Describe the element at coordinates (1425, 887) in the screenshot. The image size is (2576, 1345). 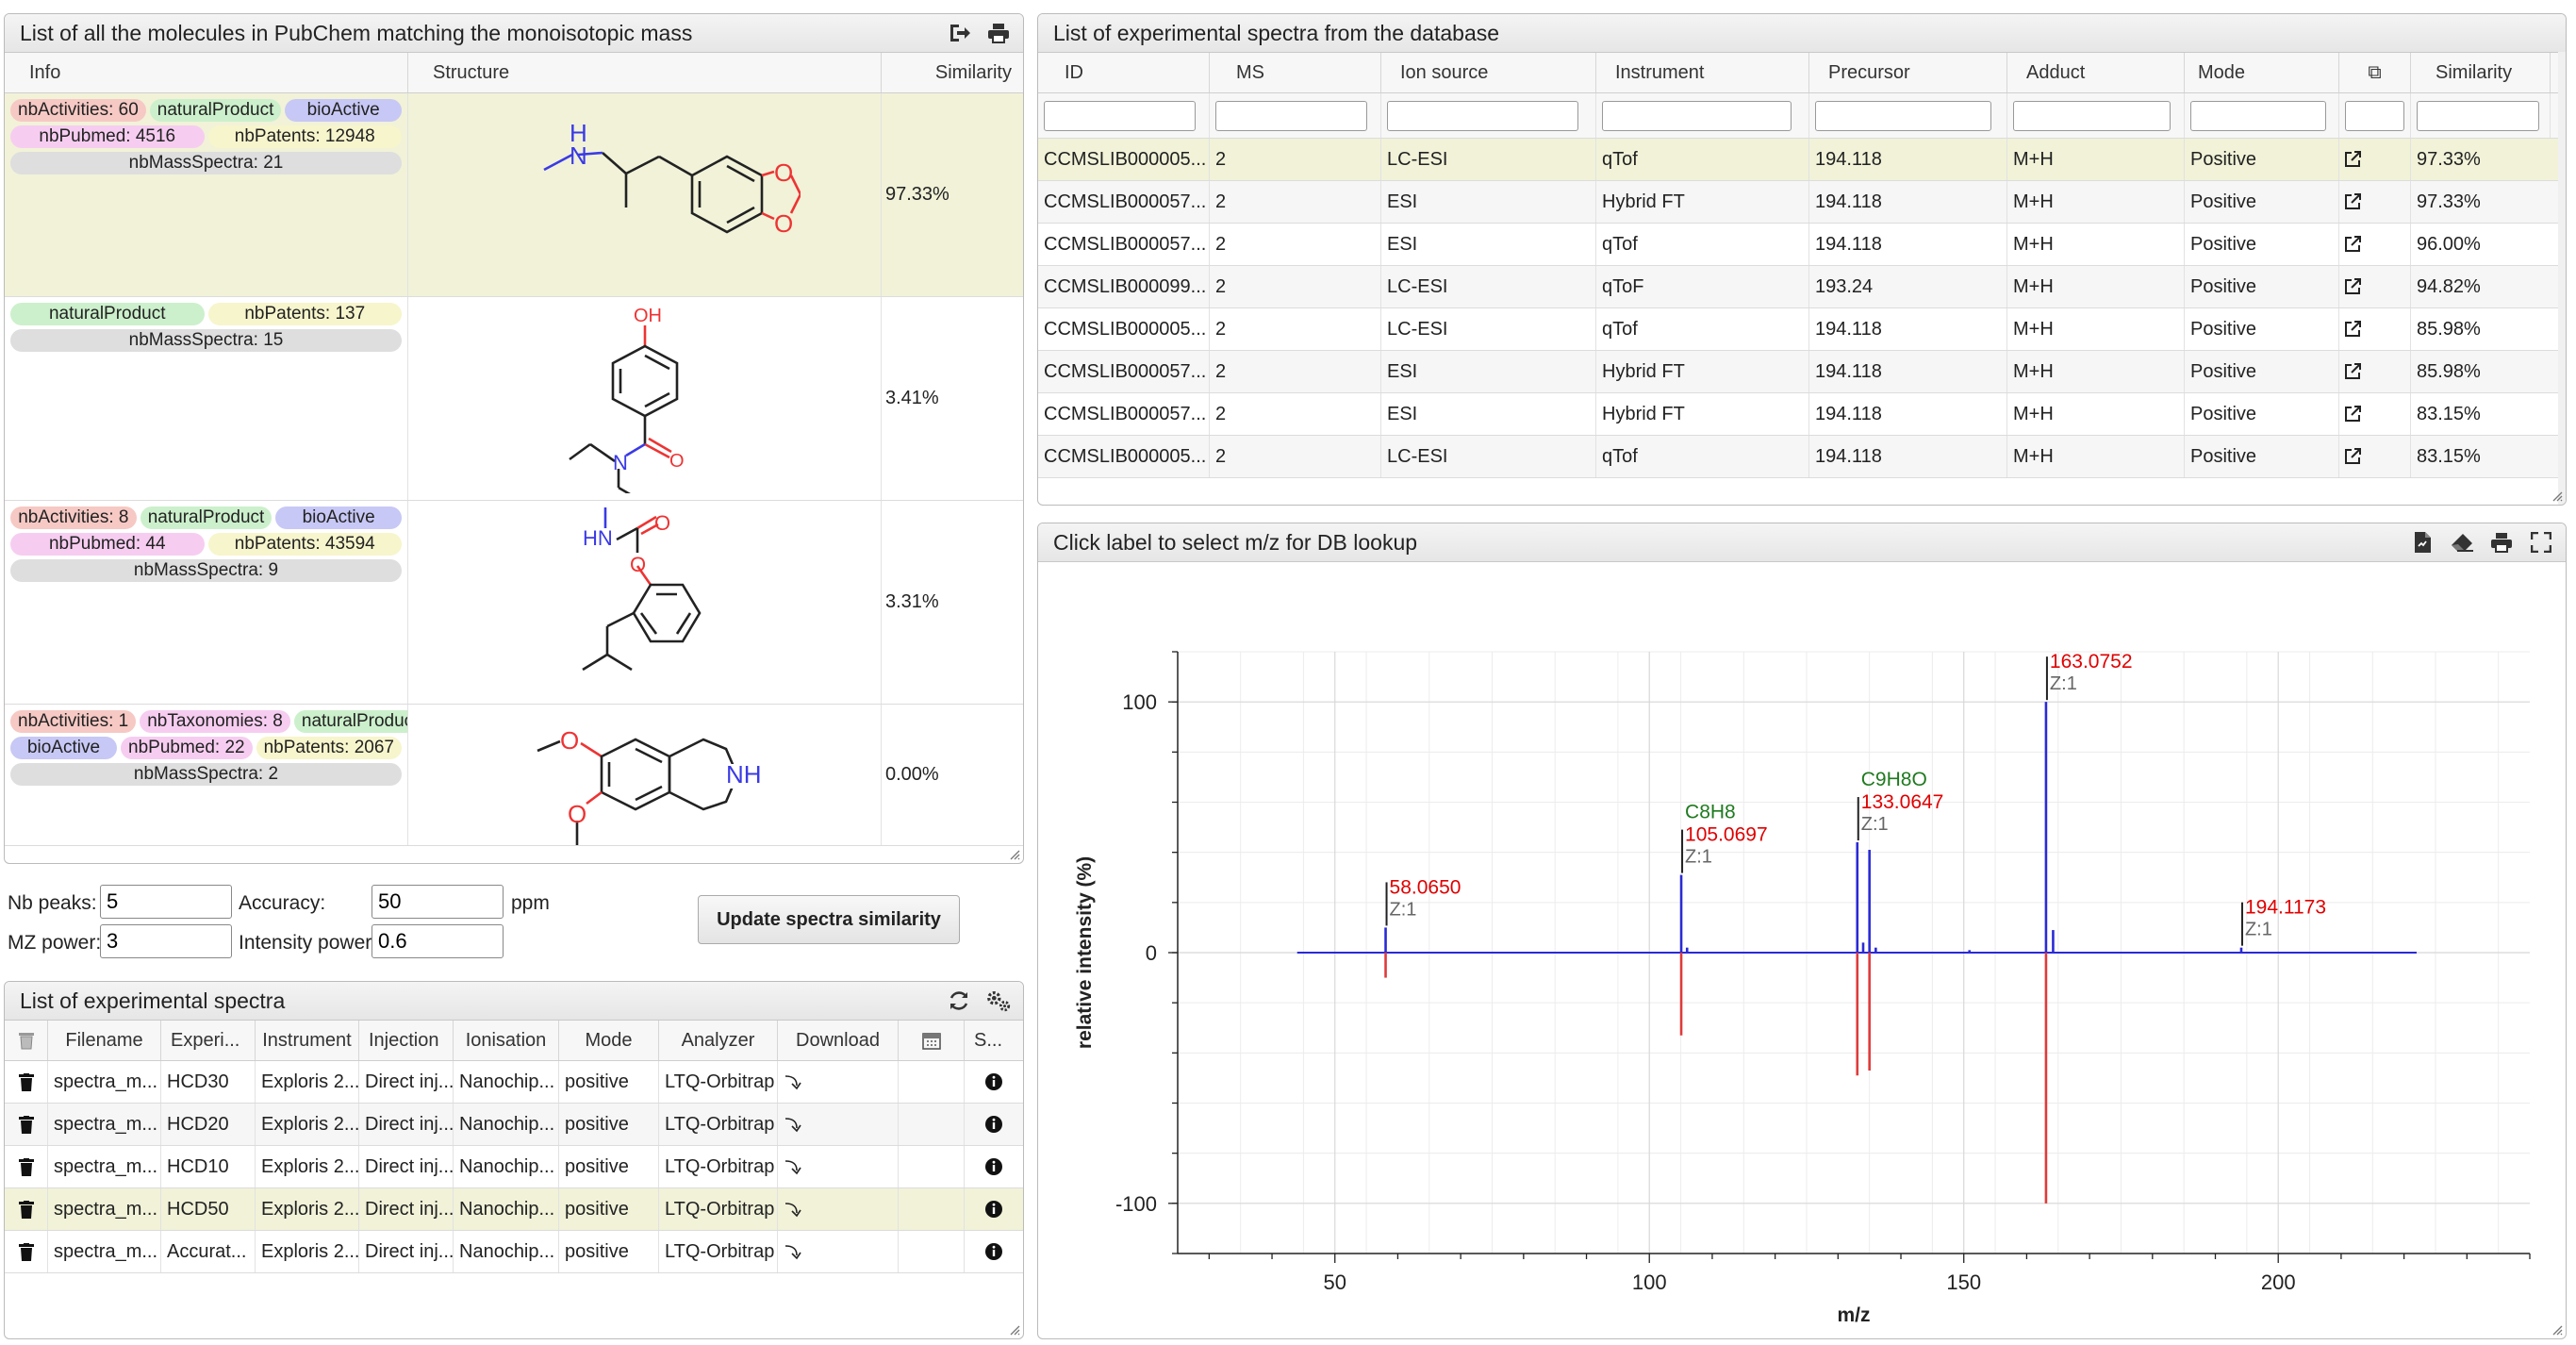
I see `peak-mz-label: 58.0650` at that location.